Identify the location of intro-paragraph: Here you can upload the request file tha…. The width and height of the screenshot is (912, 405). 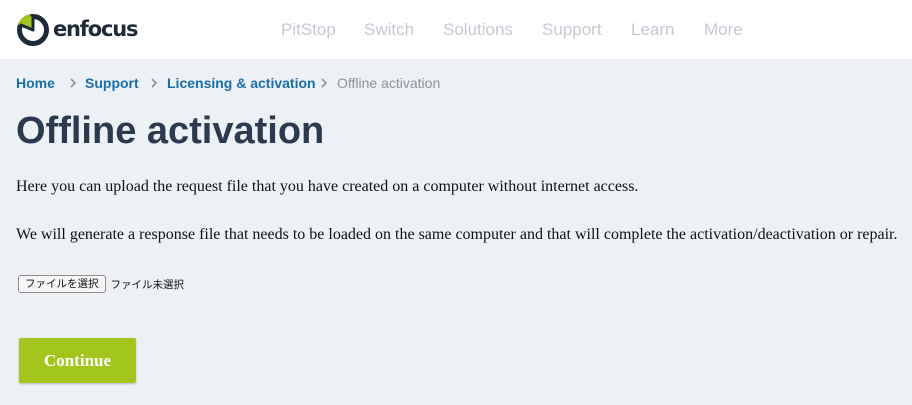
(327, 186).